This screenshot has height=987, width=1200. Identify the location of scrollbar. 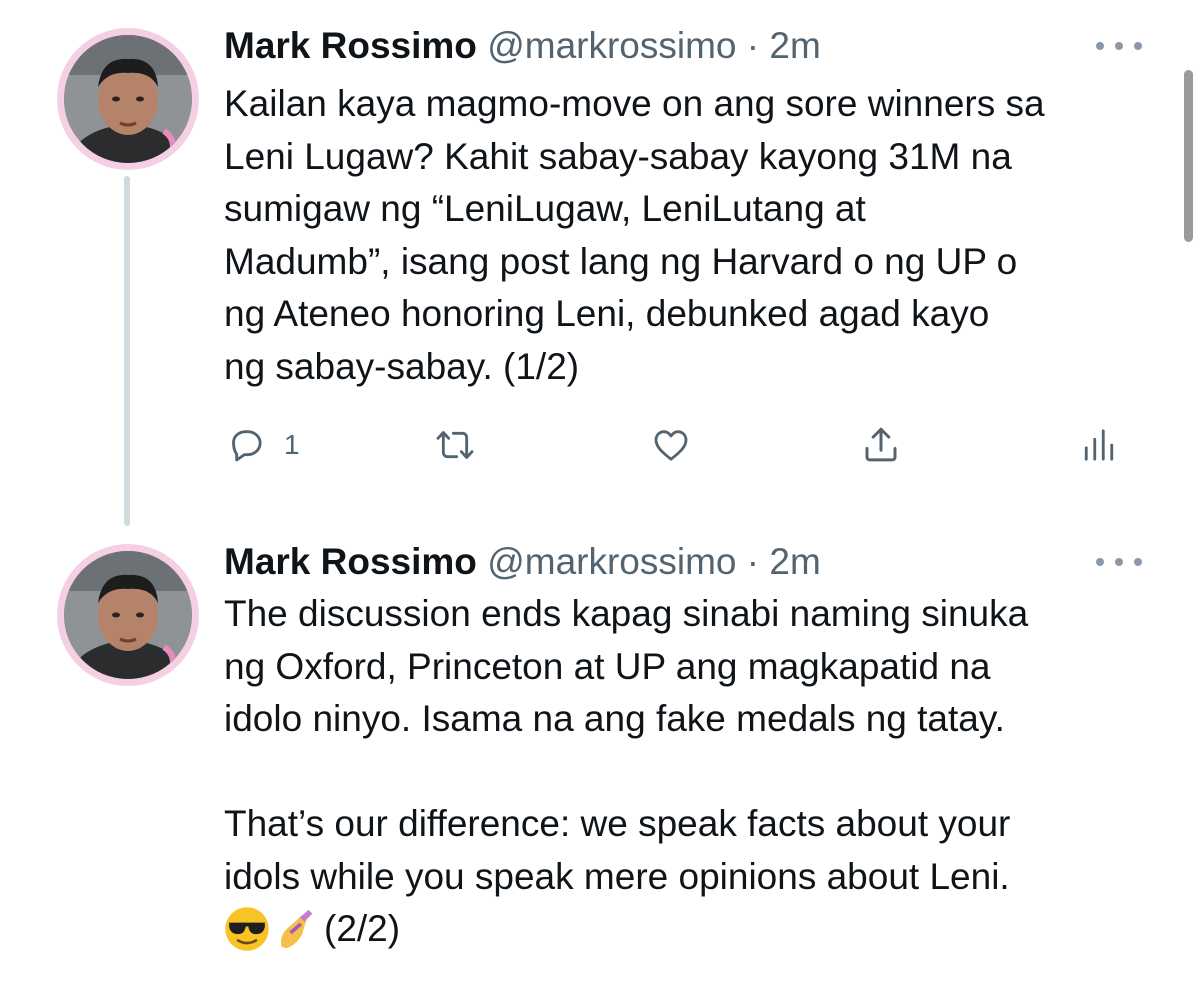
(1188, 156).